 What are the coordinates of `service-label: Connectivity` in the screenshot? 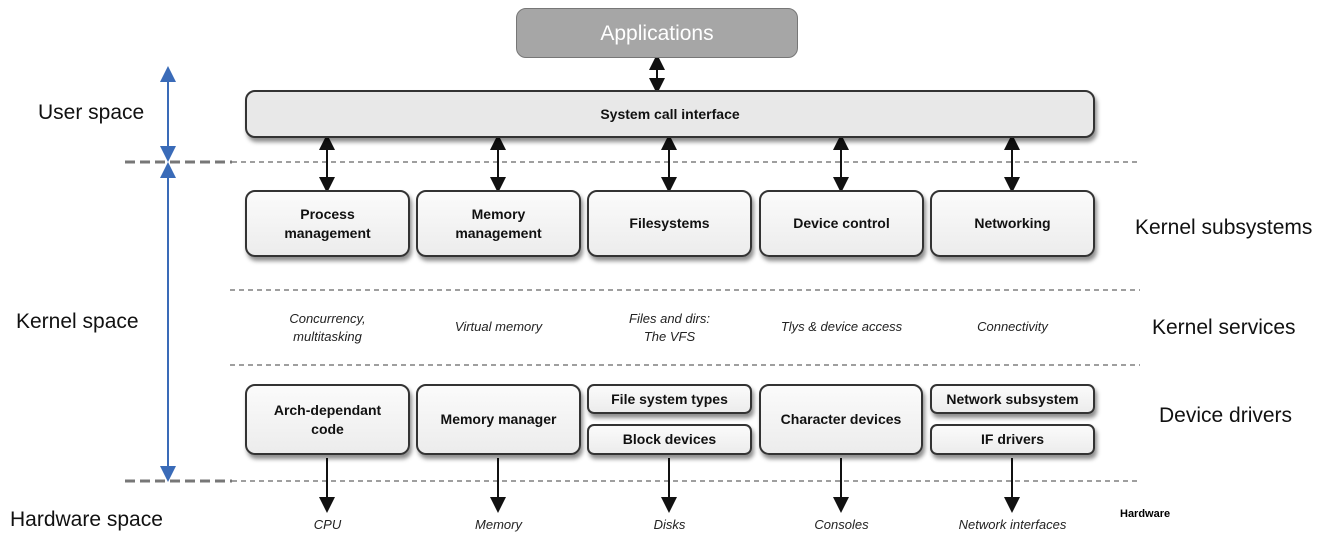 It's located at (1012, 326).